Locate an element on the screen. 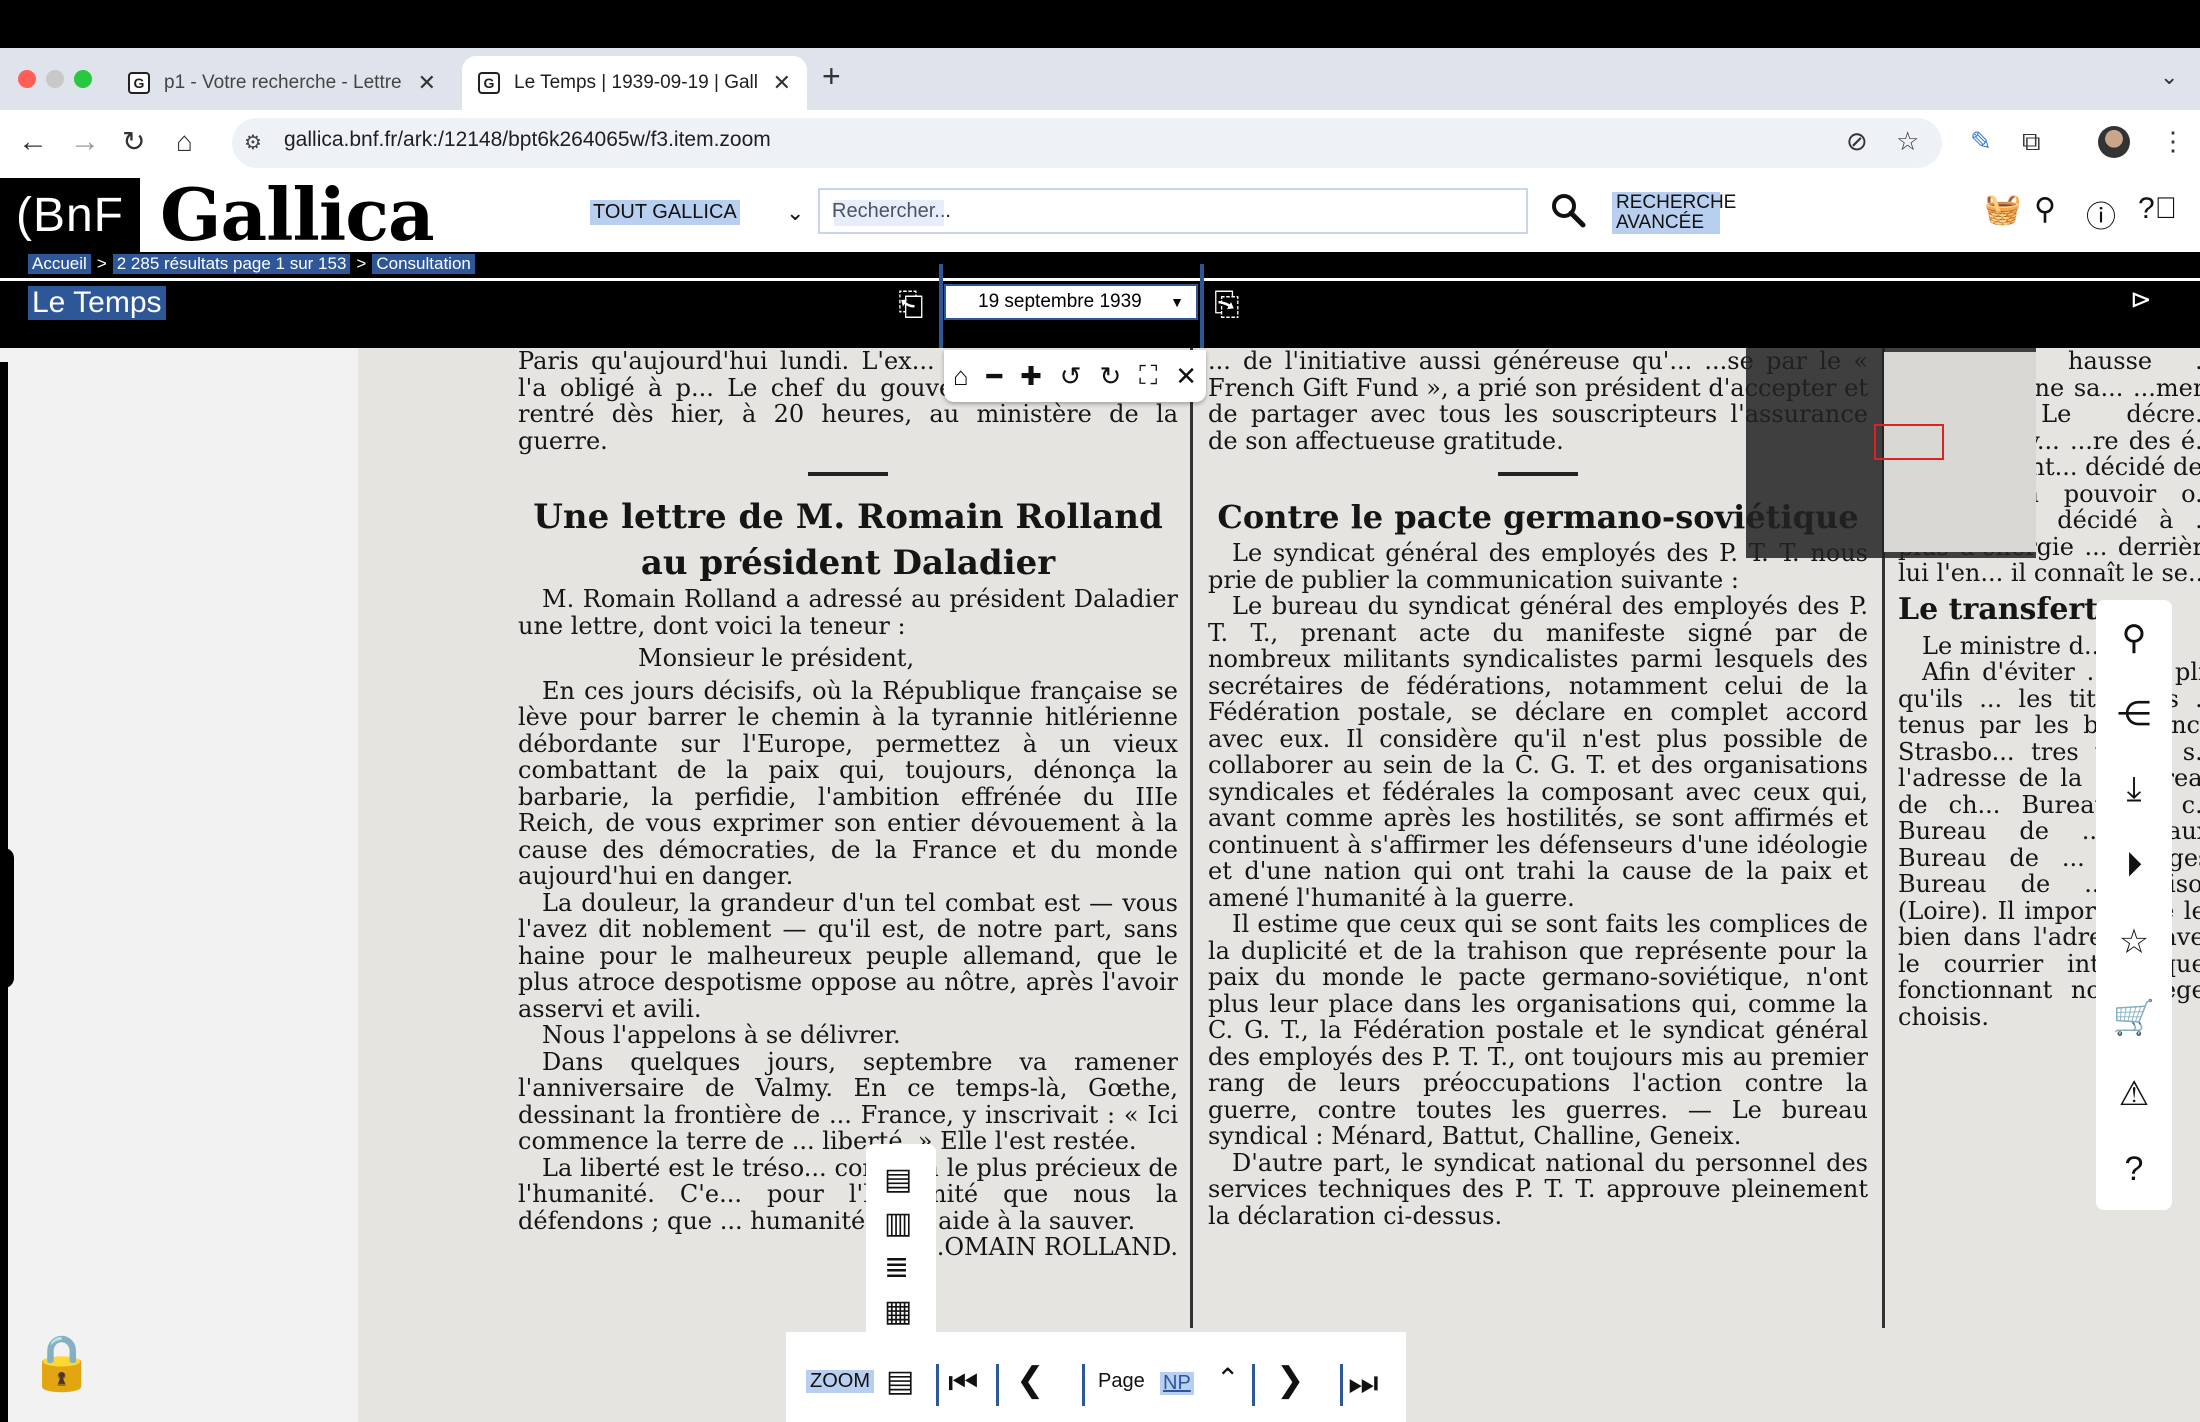 Image resolution: width=2200 pixels, height=1422 pixels. rotate-right-icon: ↻ is located at coordinates (1110, 376).